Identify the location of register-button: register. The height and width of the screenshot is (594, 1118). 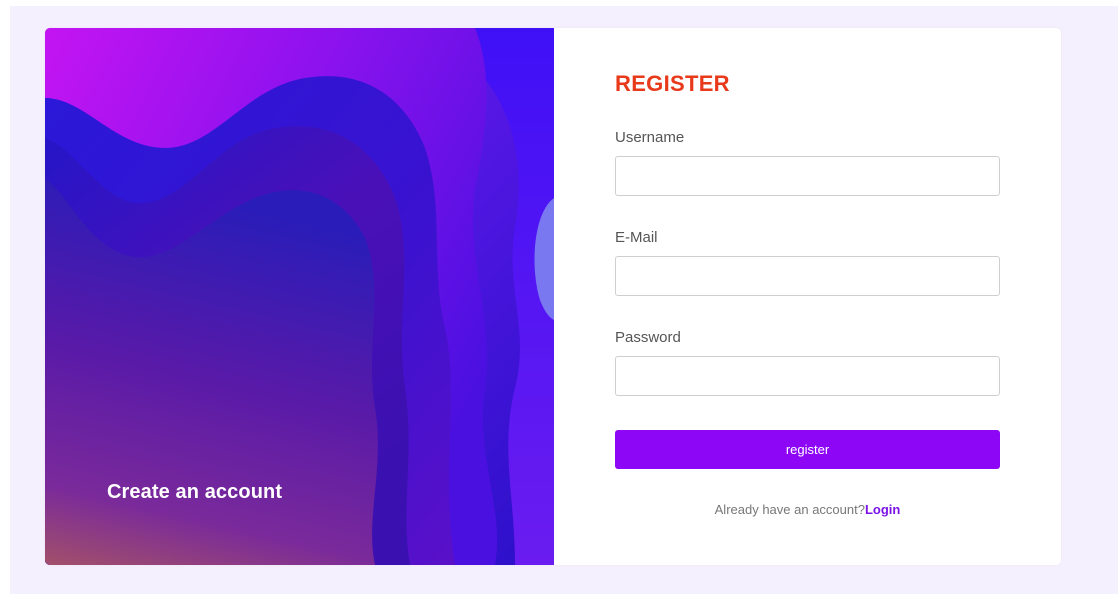
(807, 449).